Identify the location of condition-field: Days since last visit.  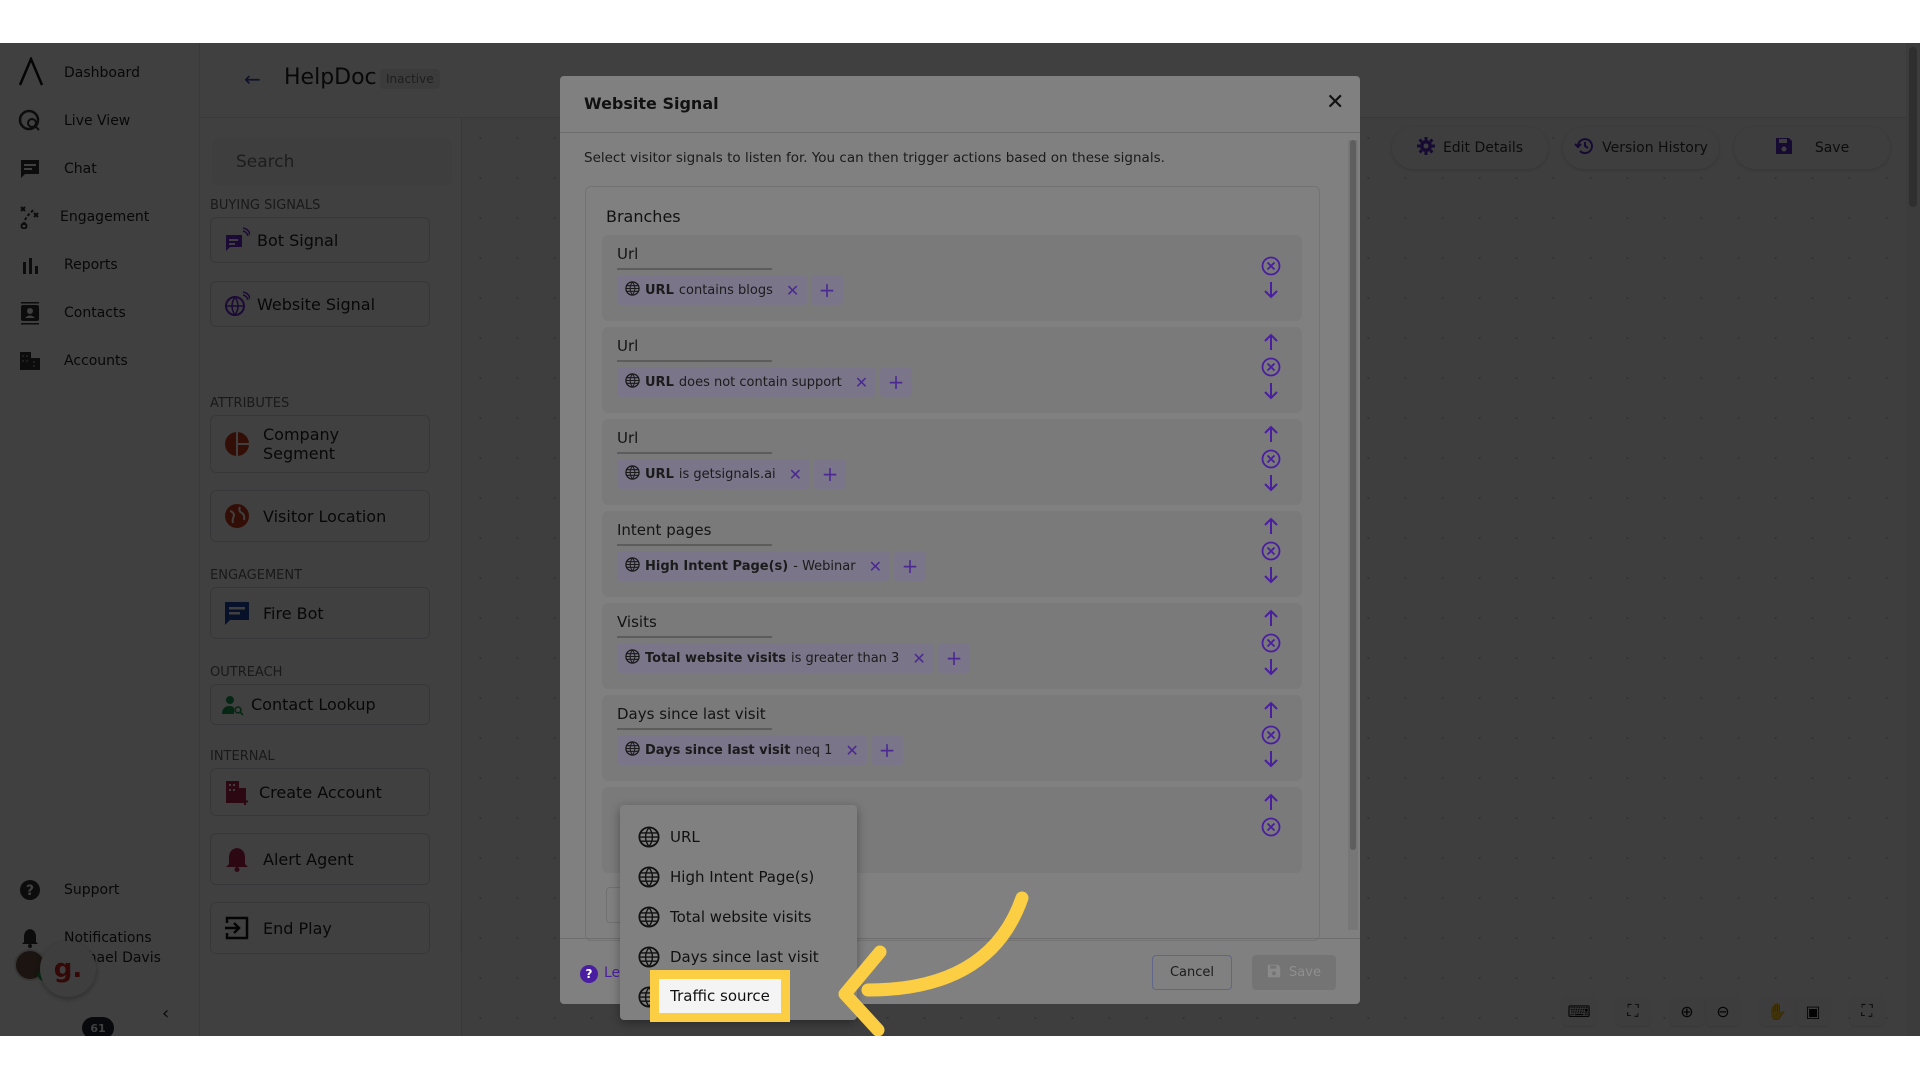
(718, 750).